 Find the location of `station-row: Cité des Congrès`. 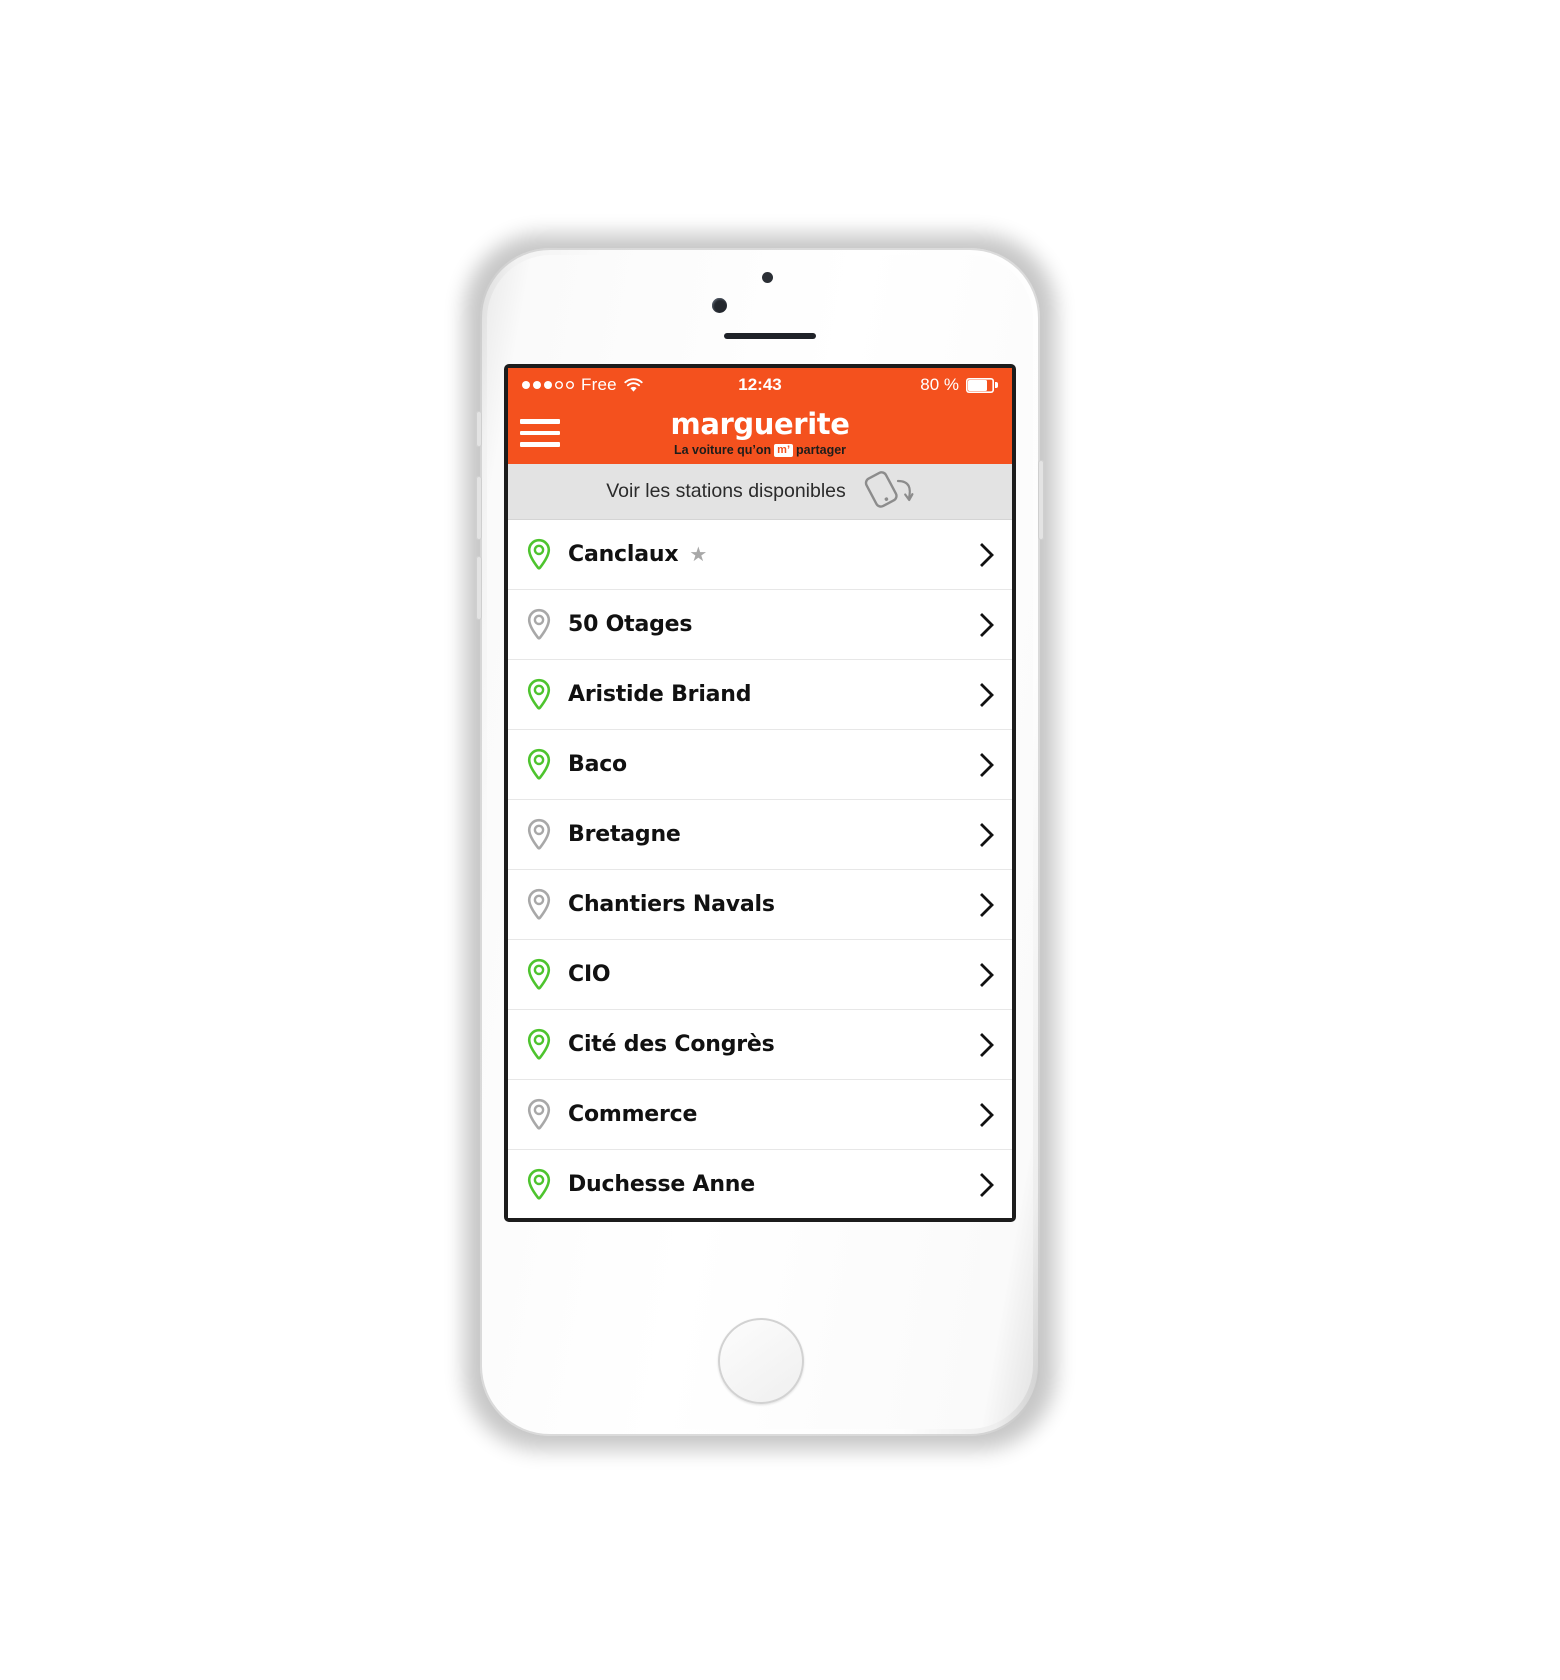

station-row: Cité des Congrès is located at coordinates (760, 1045).